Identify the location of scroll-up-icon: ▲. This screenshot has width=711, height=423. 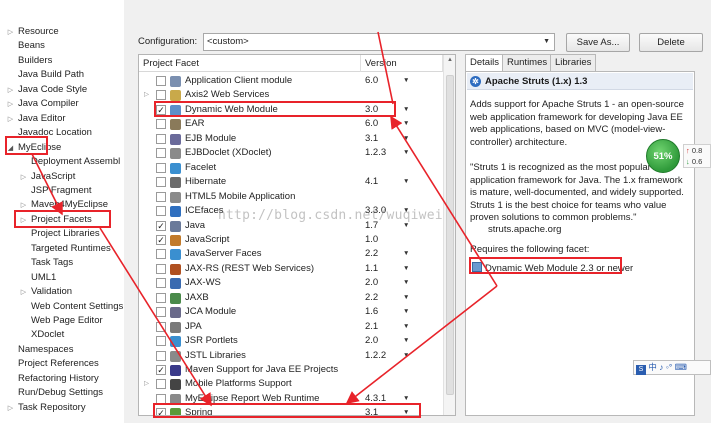
(450, 60).